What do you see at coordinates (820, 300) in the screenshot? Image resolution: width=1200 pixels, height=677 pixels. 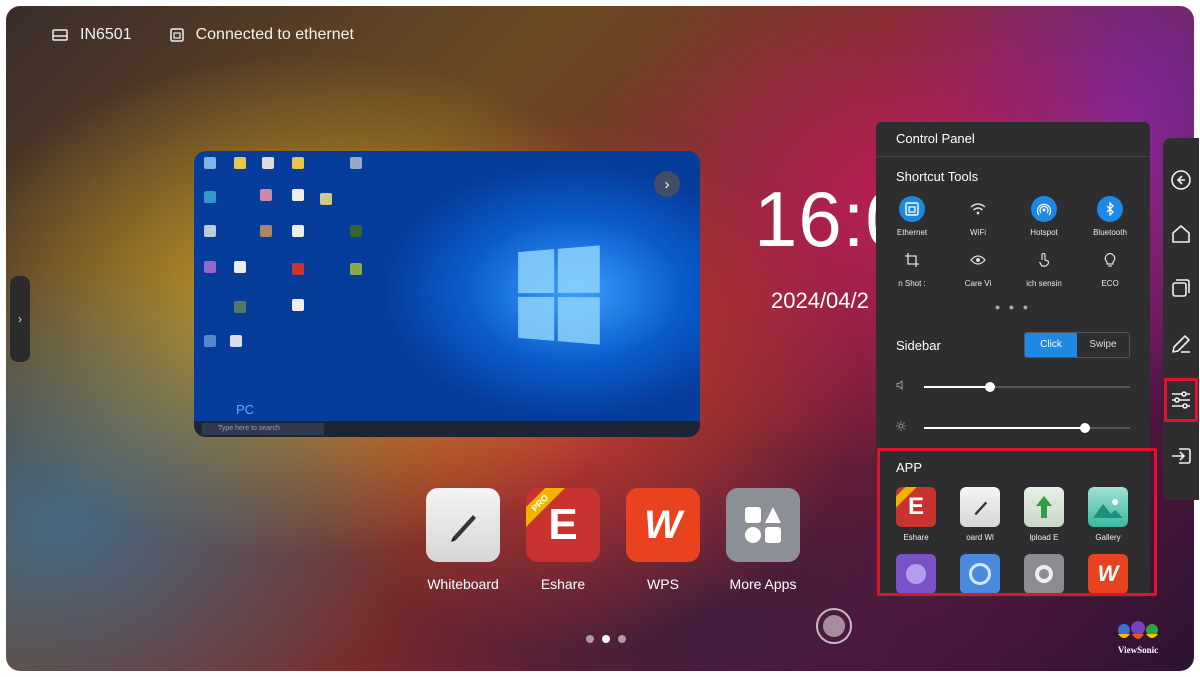 I see `clock-date: 2024/04/2` at bounding box center [820, 300].